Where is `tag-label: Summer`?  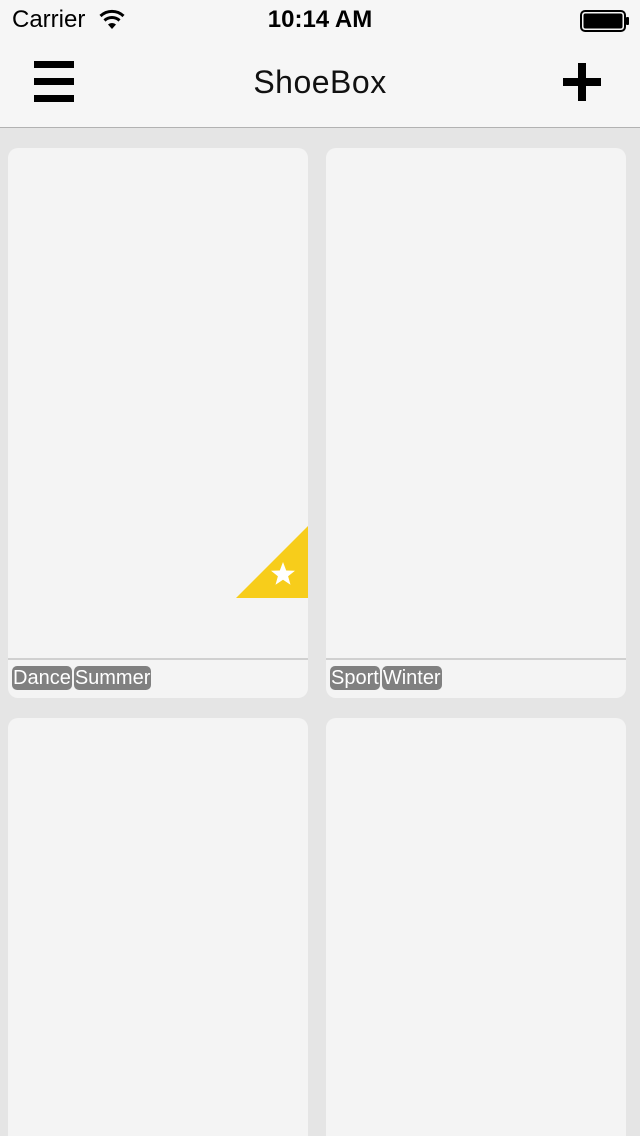 tag-label: Summer is located at coordinates (112, 678).